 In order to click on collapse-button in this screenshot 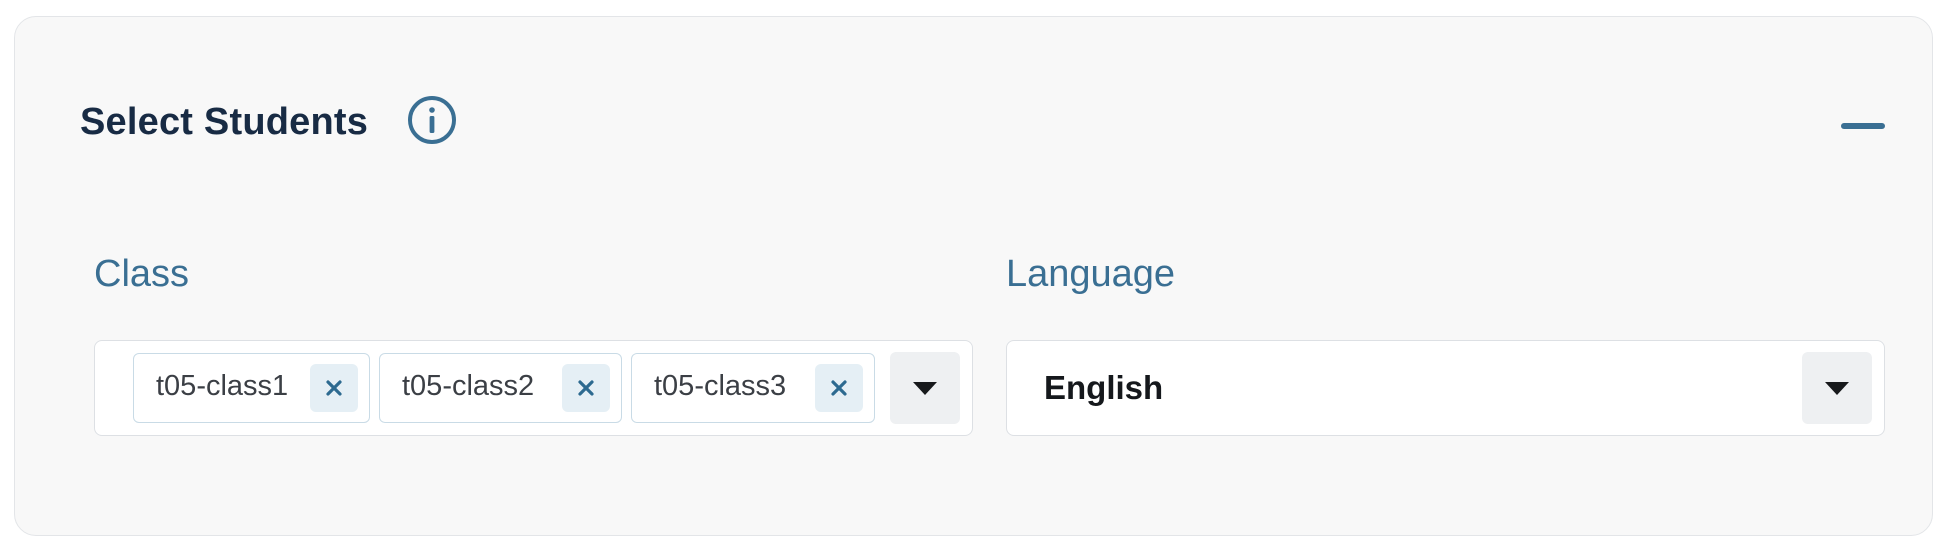, I will do `click(1861, 126)`.